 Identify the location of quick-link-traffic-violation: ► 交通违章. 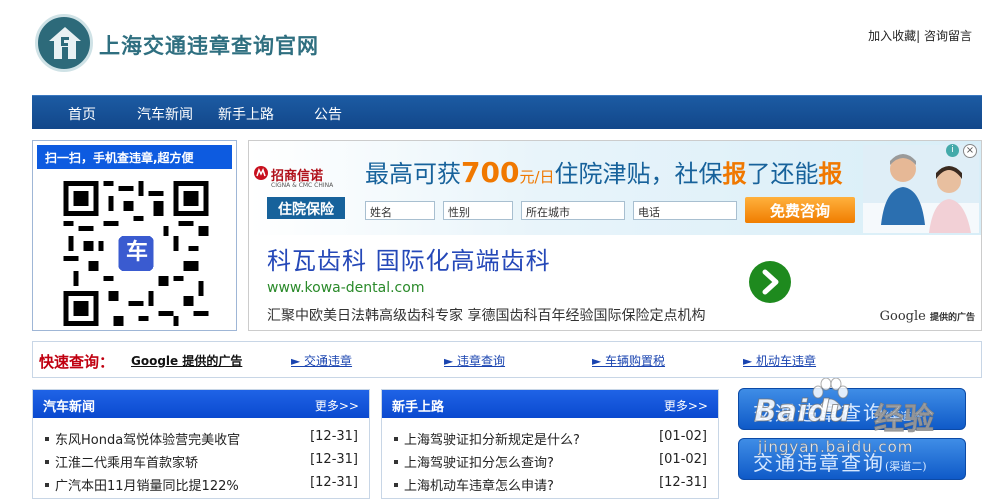
(321, 360).